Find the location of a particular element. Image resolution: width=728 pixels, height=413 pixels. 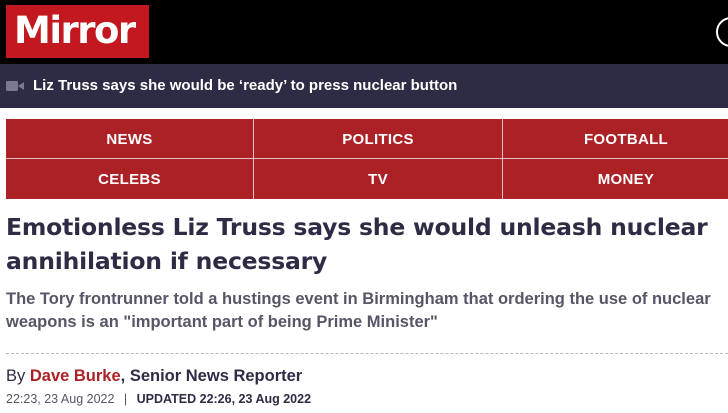

nav-item-celebs: CELEBS is located at coordinates (129, 179).